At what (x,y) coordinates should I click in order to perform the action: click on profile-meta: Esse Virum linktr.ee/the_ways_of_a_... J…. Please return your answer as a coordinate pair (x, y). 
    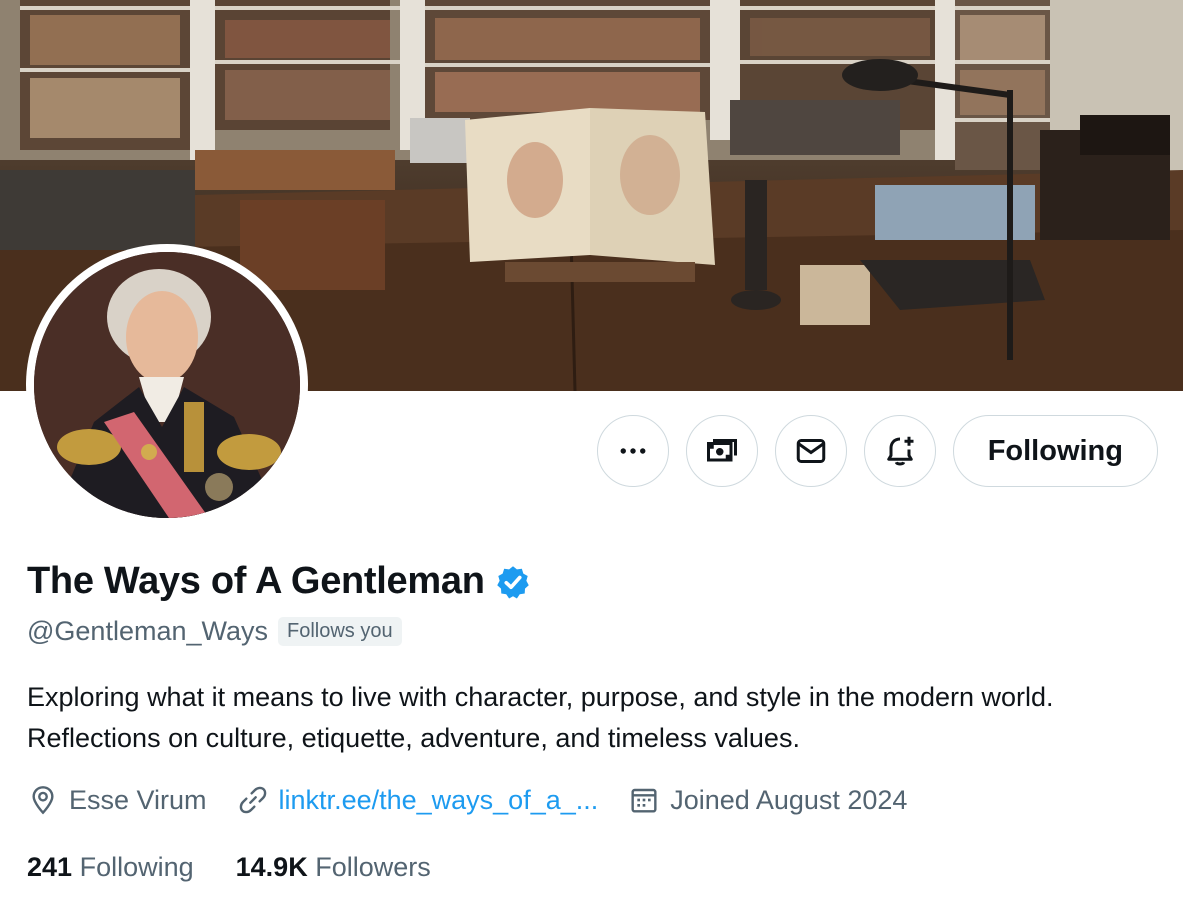
    Looking at the image, I should click on (467, 800).